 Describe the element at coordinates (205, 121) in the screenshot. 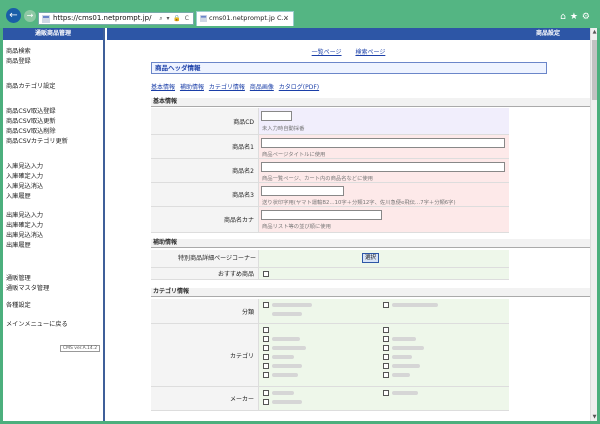

I see `product-cd-label: 商品CD` at that location.